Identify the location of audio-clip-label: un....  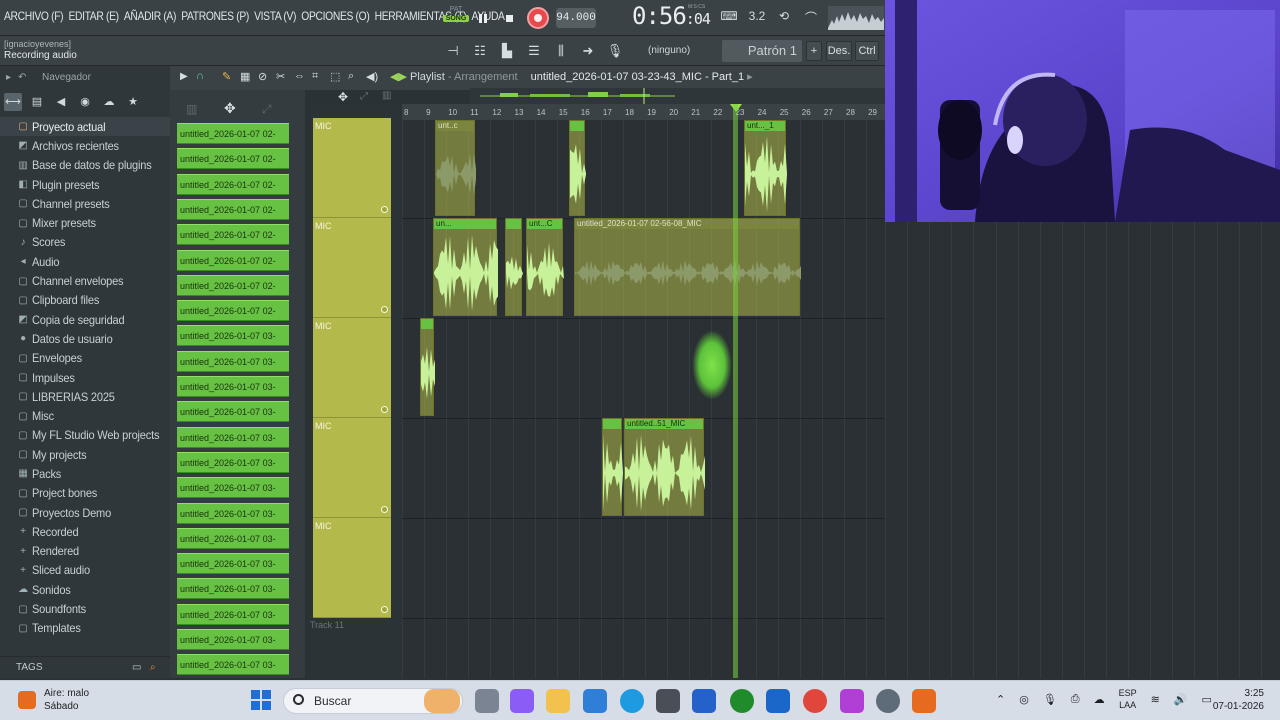
(465, 224).